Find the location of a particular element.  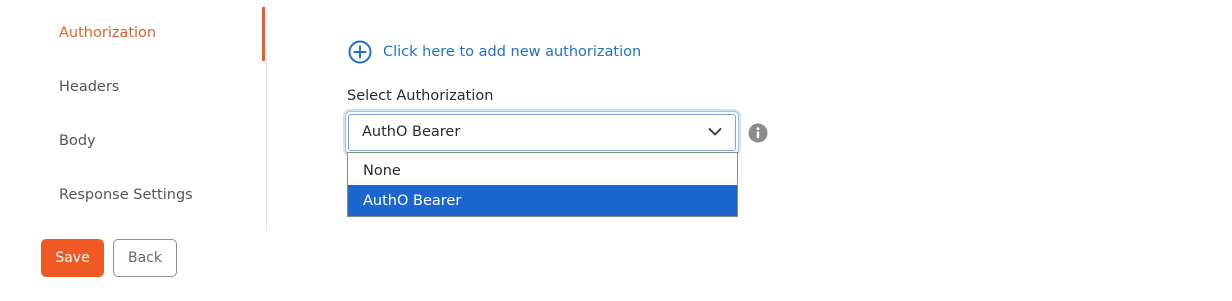

back-button: Back is located at coordinates (145, 258).